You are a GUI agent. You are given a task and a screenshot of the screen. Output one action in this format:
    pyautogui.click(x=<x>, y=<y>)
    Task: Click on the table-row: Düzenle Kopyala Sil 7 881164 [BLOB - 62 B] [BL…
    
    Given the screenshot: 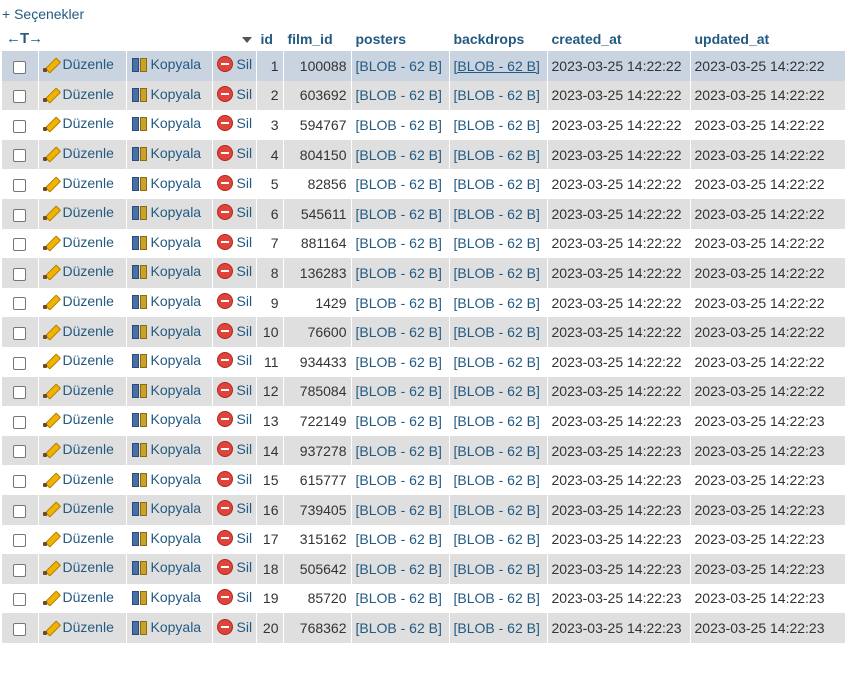 What is the action you would take?
    pyautogui.click(x=424, y=243)
    